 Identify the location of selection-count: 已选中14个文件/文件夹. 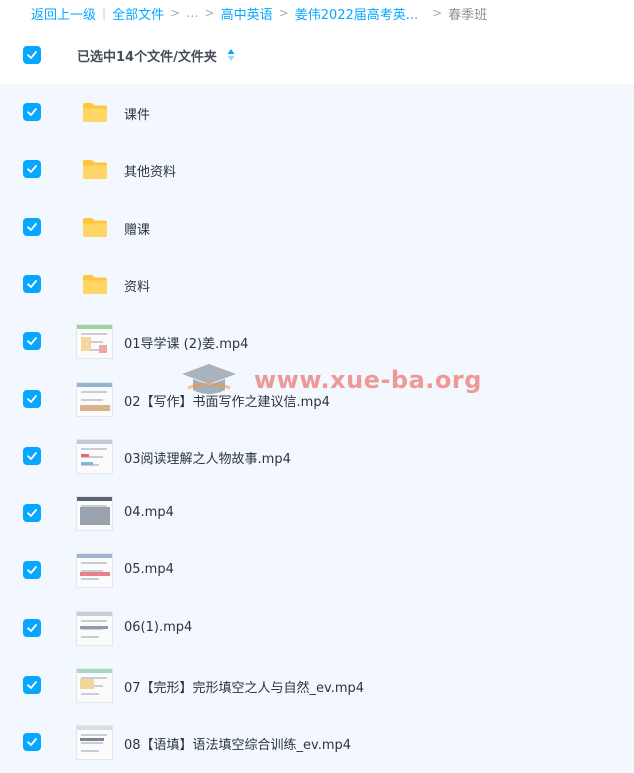
(147, 57).